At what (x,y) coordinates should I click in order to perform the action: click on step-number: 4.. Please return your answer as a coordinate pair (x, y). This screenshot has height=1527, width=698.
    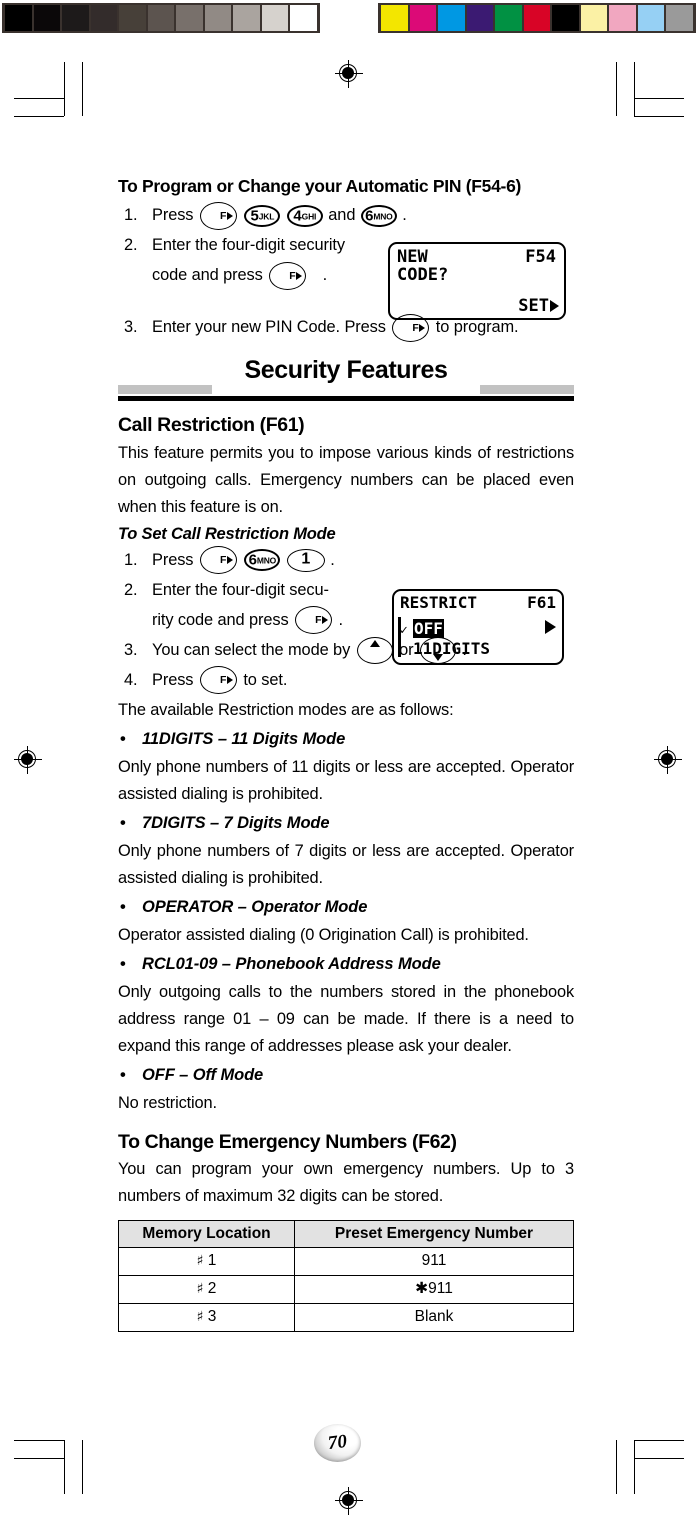
    Looking at the image, I should click on (131, 679).